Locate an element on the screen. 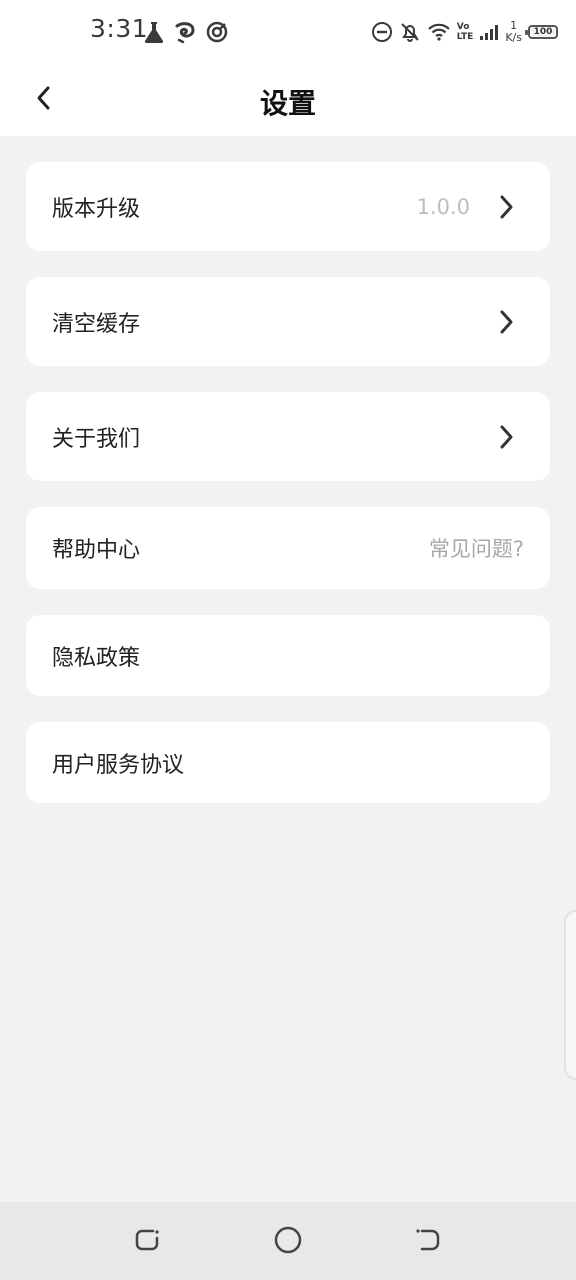 The height and width of the screenshot is (1280, 576). bell-off-icon is located at coordinates (410, 32).